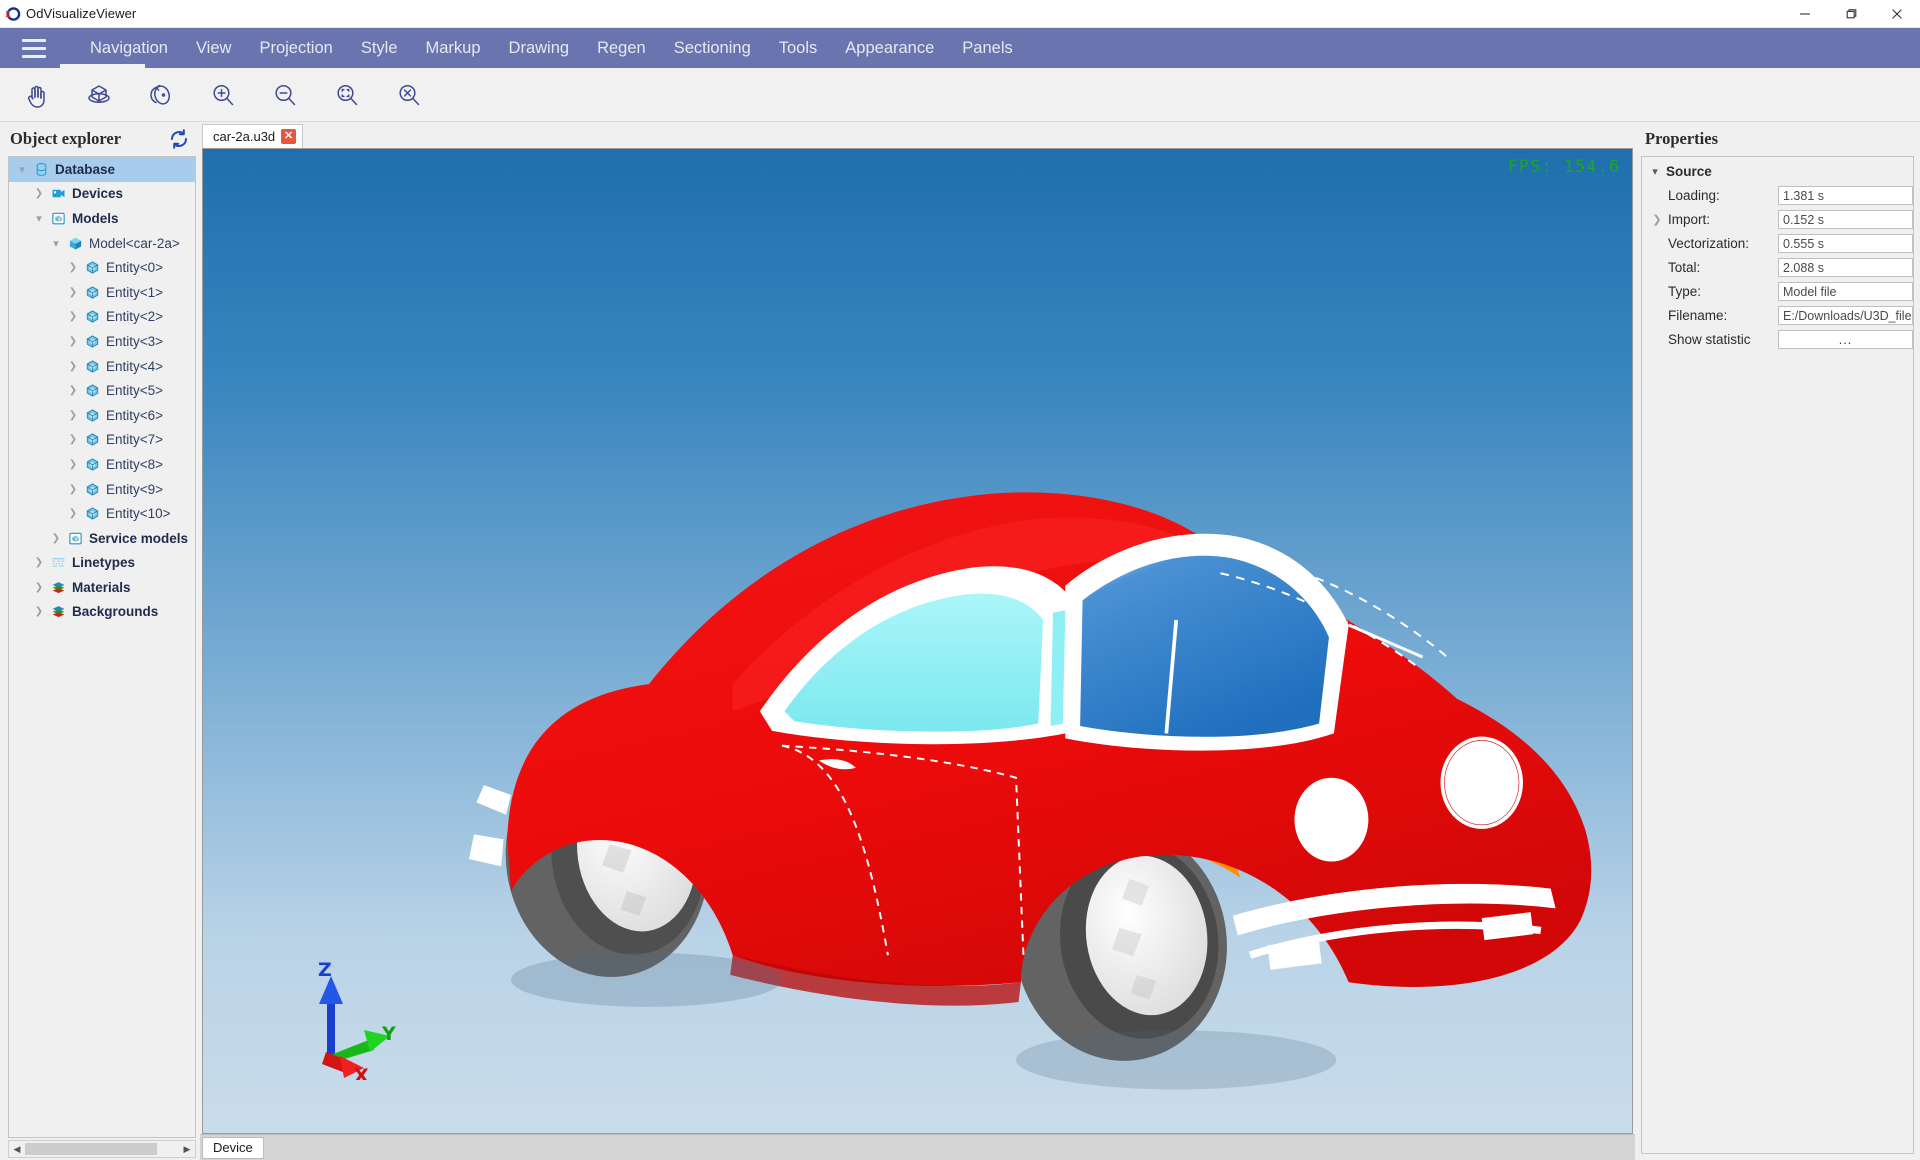  What do you see at coordinates (41, 169) in the screenshot?
I see `database-icon` at bounding box center [41, 169].